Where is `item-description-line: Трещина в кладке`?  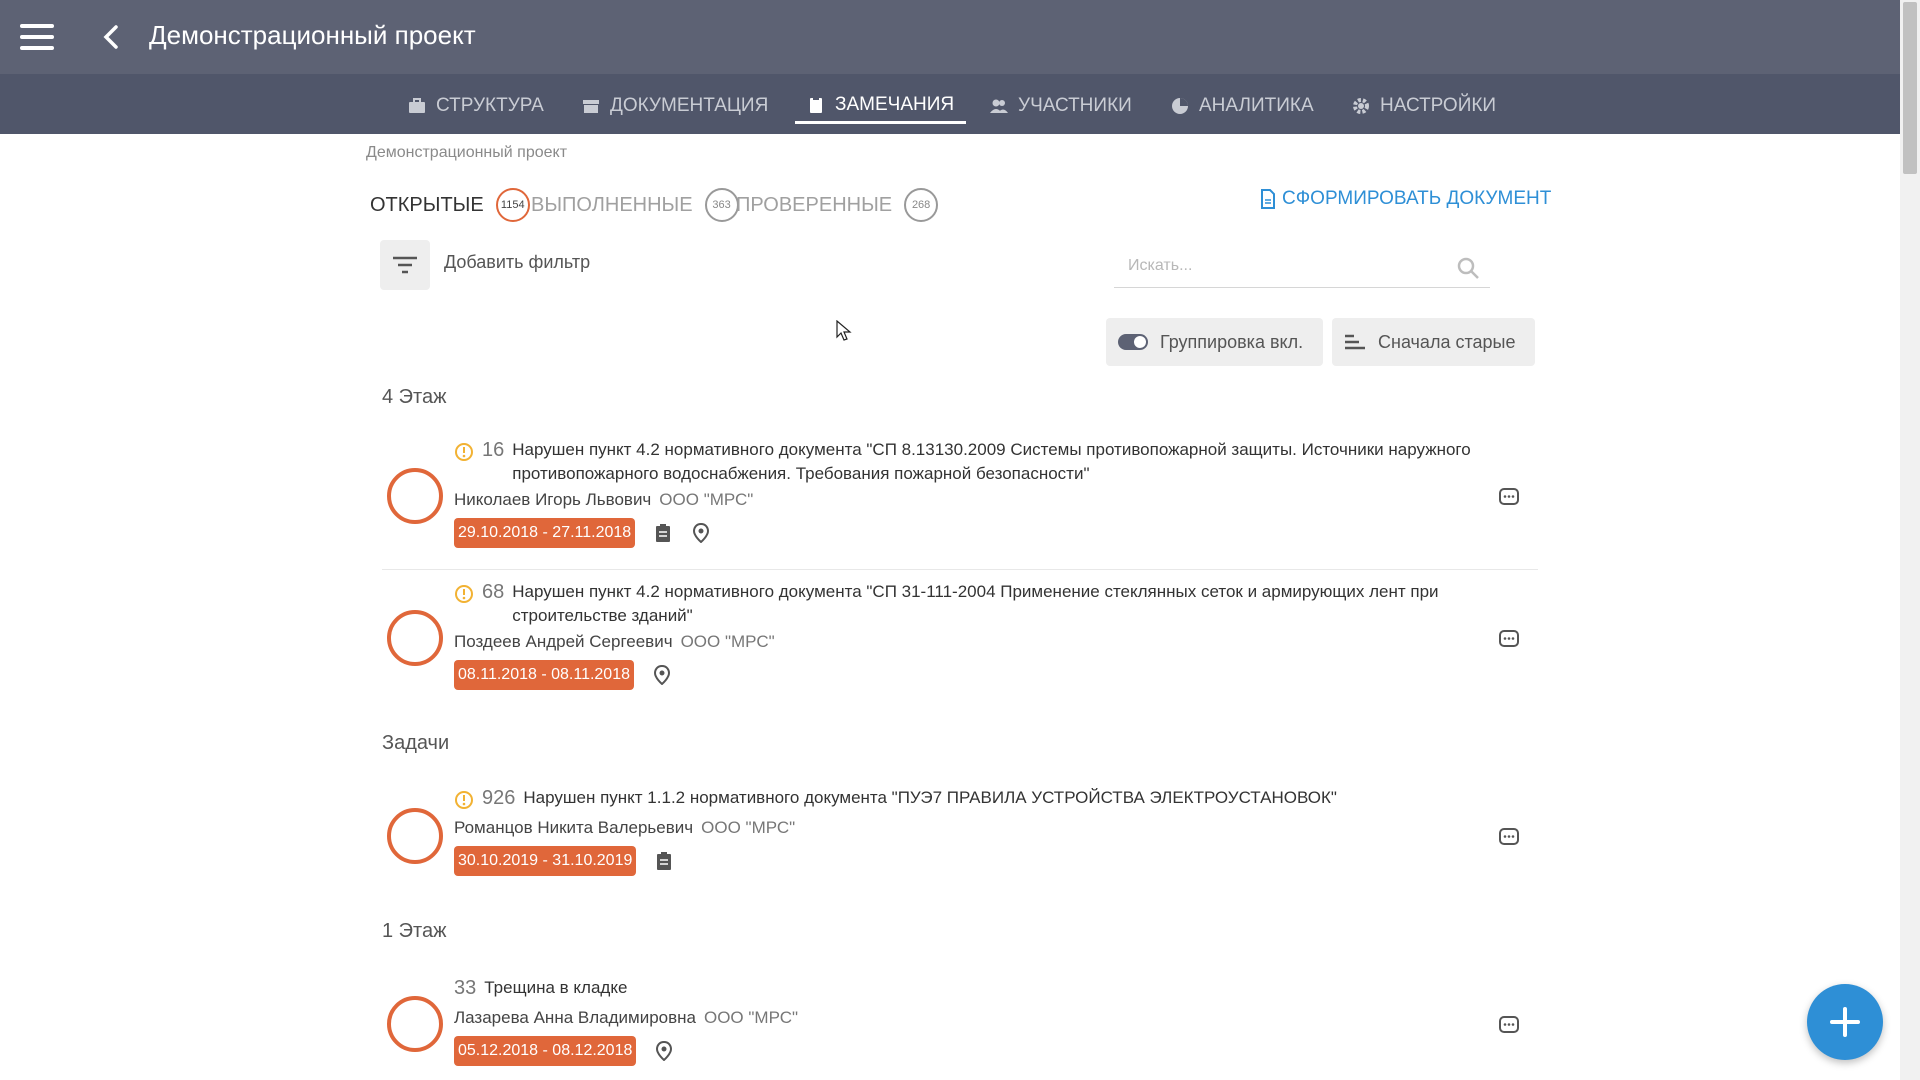
item-description-line: Трещина в кладке is located at coordinates (556, 987).